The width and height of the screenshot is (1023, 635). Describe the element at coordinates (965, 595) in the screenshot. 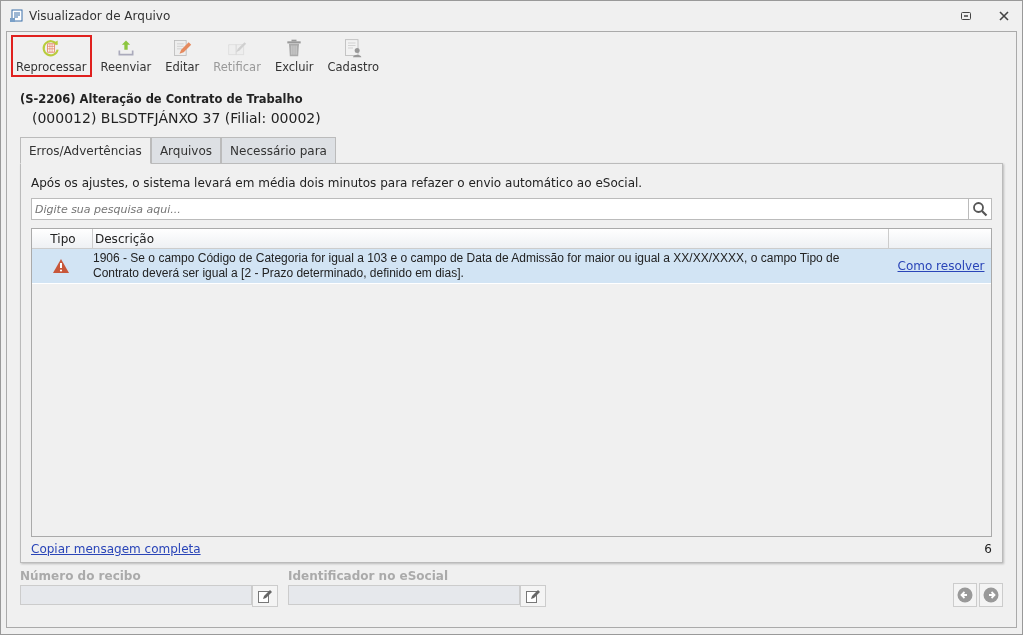

I see `previous-button` at that location.